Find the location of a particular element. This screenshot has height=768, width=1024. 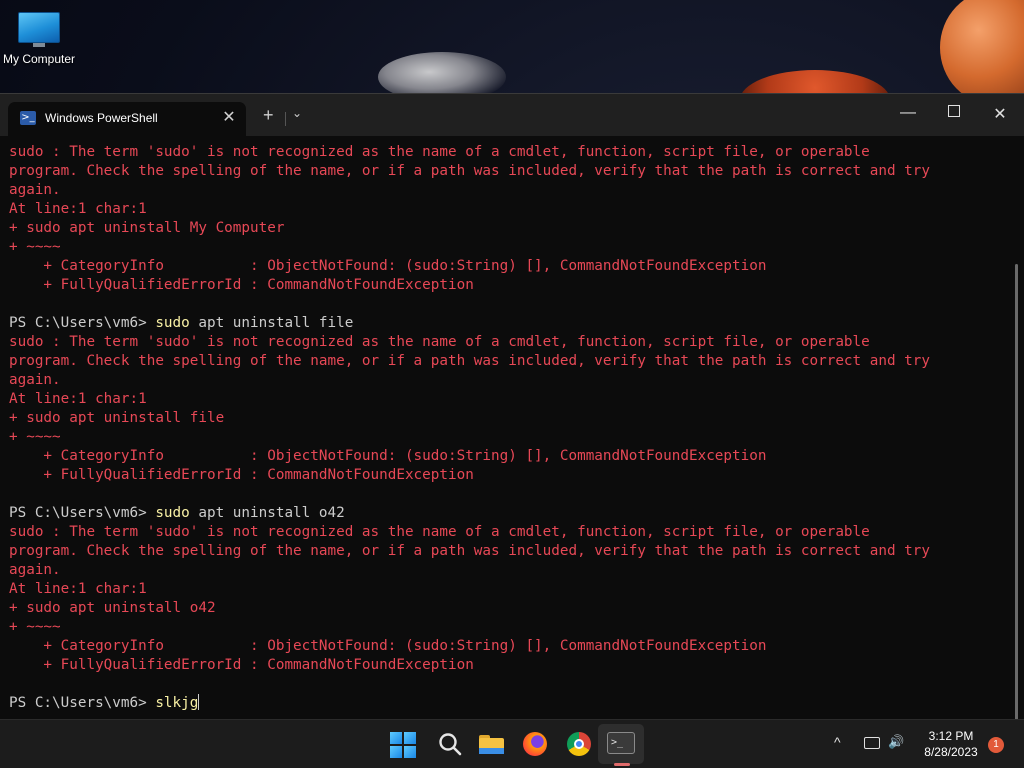

minimize-button: — is located at coordinates (908, 113).